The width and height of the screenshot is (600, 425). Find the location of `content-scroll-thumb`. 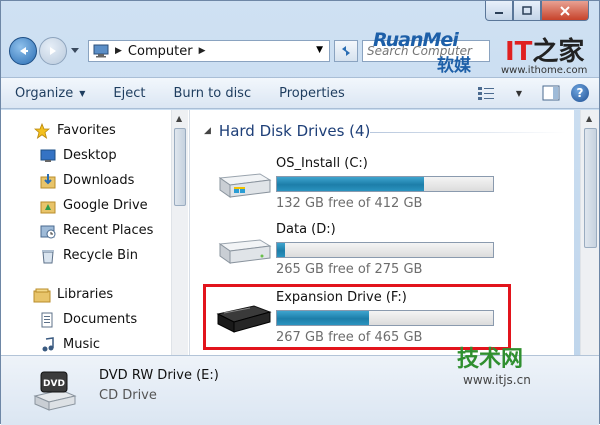

content-scroll-thumb is located at coordinates (590, 188).